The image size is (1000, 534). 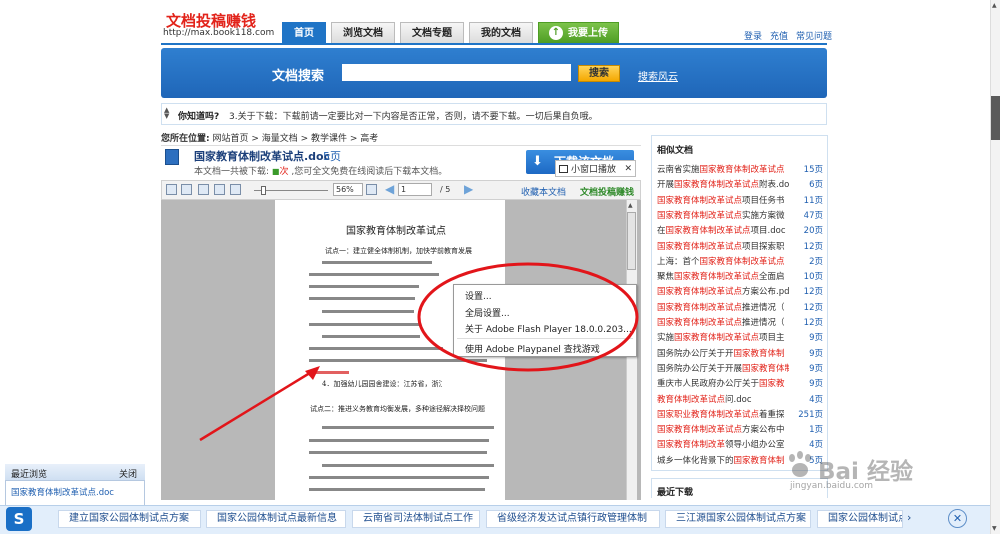 I want to click on site-logo-url: http://max.book118.com, so click(x=218, y=33).